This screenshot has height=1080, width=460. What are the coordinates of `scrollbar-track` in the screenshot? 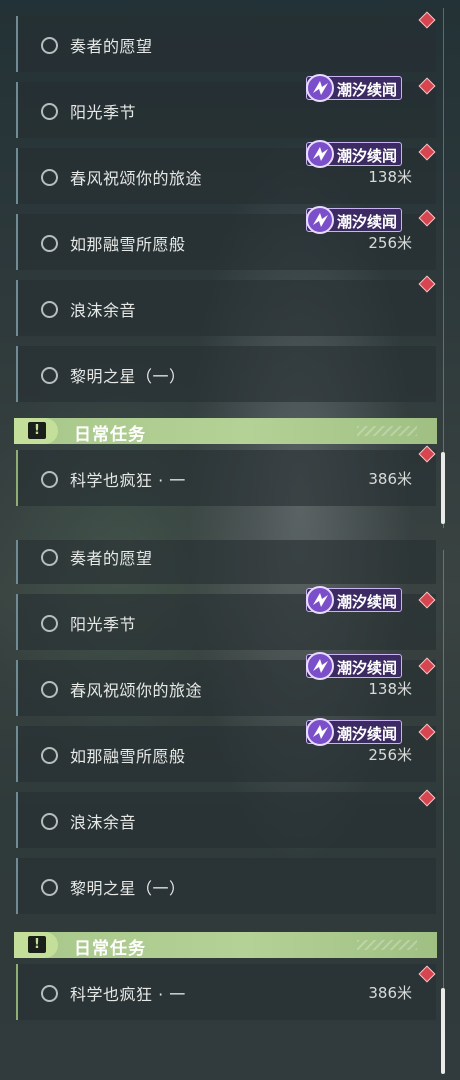 It's located at (443, 268).